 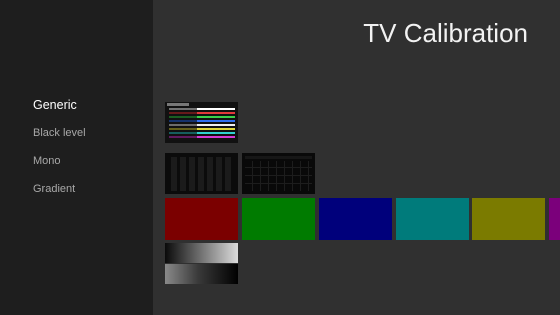 I want to click on color-bars-pattern-card, so click(x=201, y=122).